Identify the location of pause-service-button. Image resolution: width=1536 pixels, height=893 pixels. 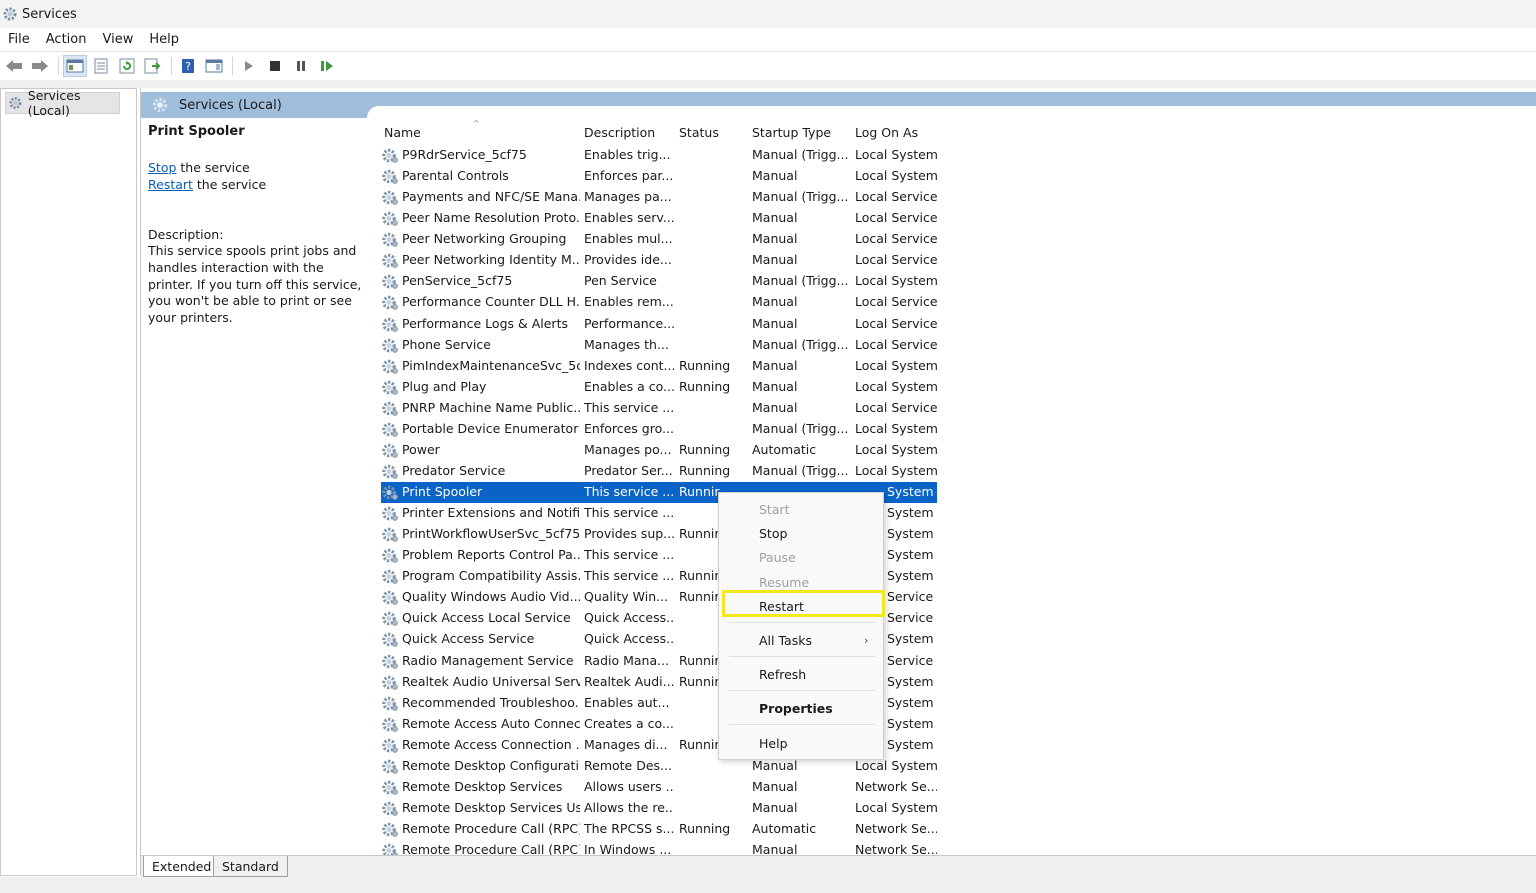
(301, 66).